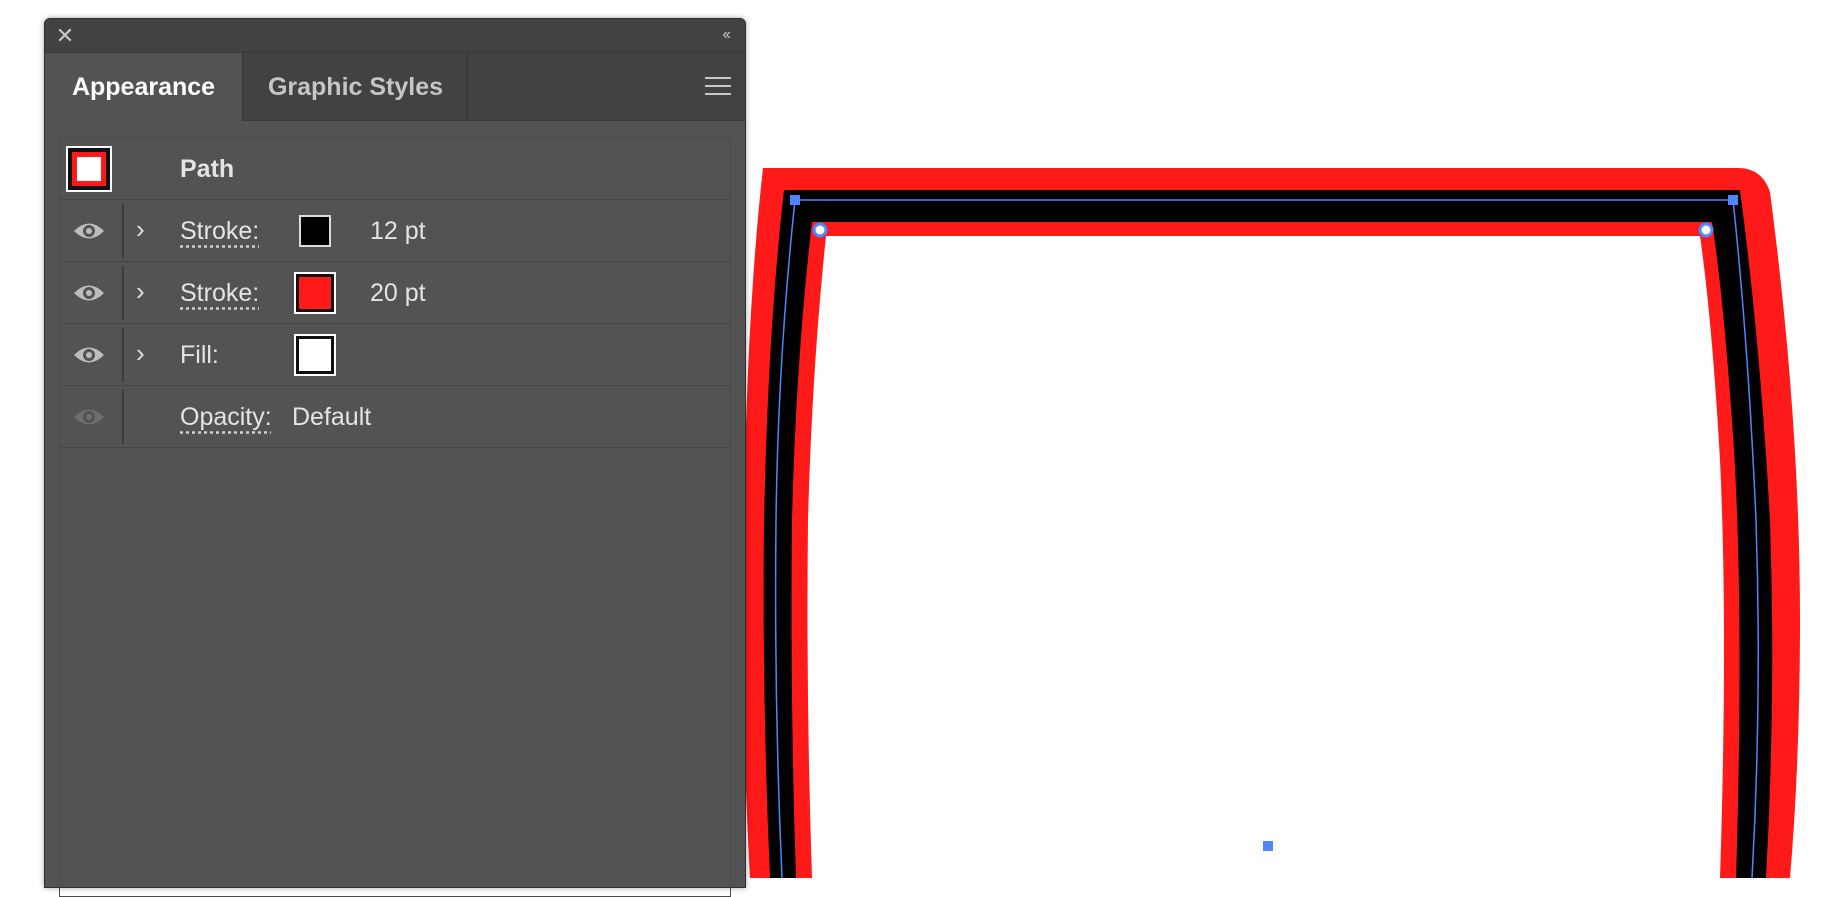 The height and width of the screenshot is (897, 1844). I want to click on opacity-value: Default, so click(331, 417).